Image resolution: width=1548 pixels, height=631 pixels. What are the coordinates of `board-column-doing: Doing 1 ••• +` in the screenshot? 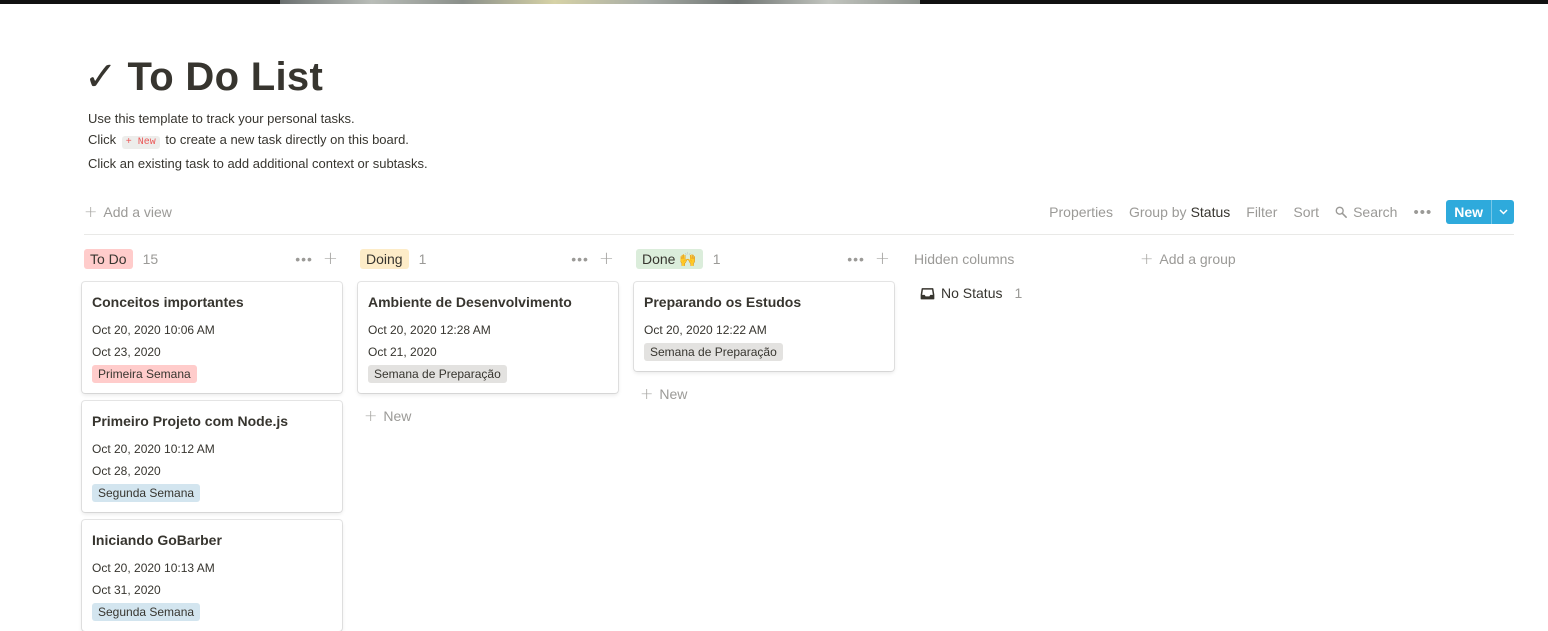 It's located at (488, 259).